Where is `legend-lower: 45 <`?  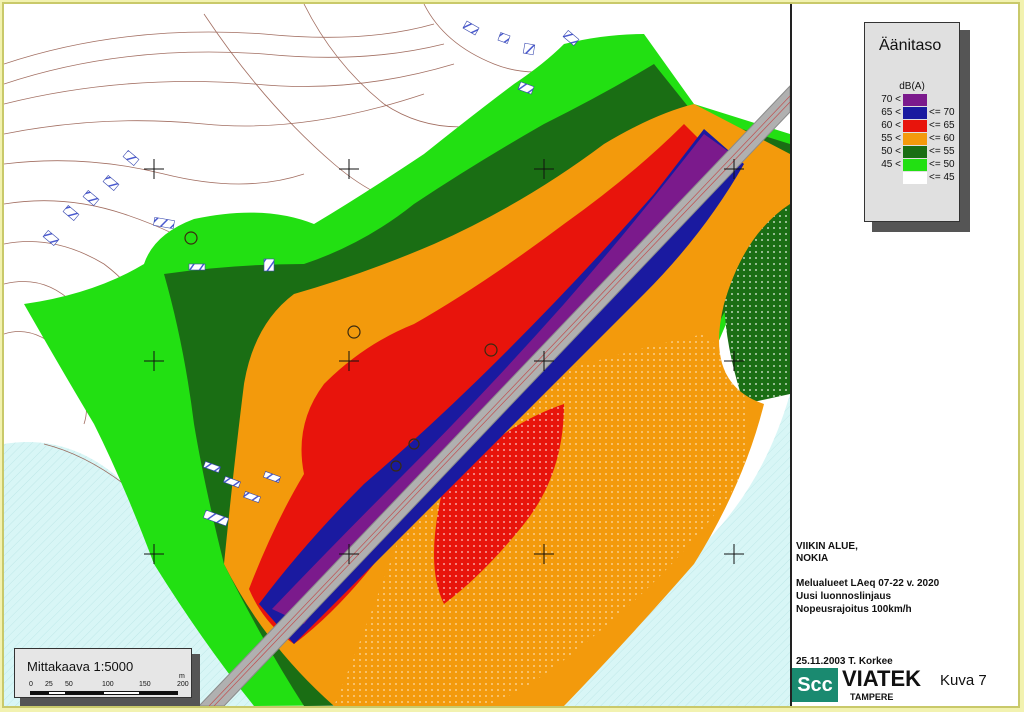
legend-lower: 45 < is located at coordinates (891, 164).